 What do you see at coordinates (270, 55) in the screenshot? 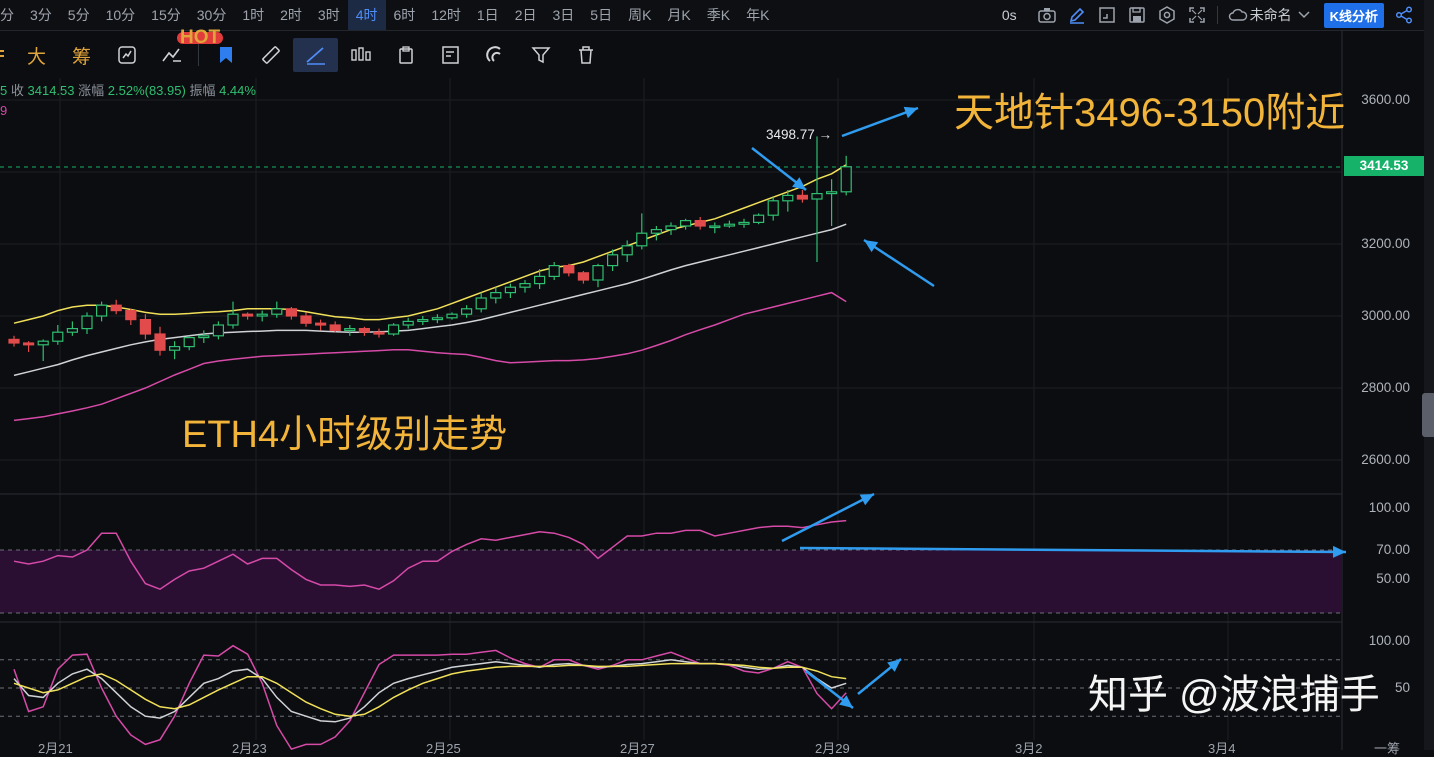
I see `tool-ruler` at bounding box center [270, 55].